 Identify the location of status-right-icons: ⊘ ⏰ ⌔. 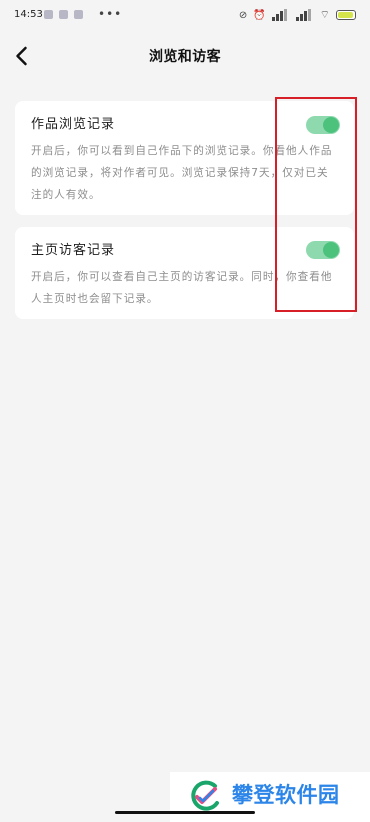
(297, 15).